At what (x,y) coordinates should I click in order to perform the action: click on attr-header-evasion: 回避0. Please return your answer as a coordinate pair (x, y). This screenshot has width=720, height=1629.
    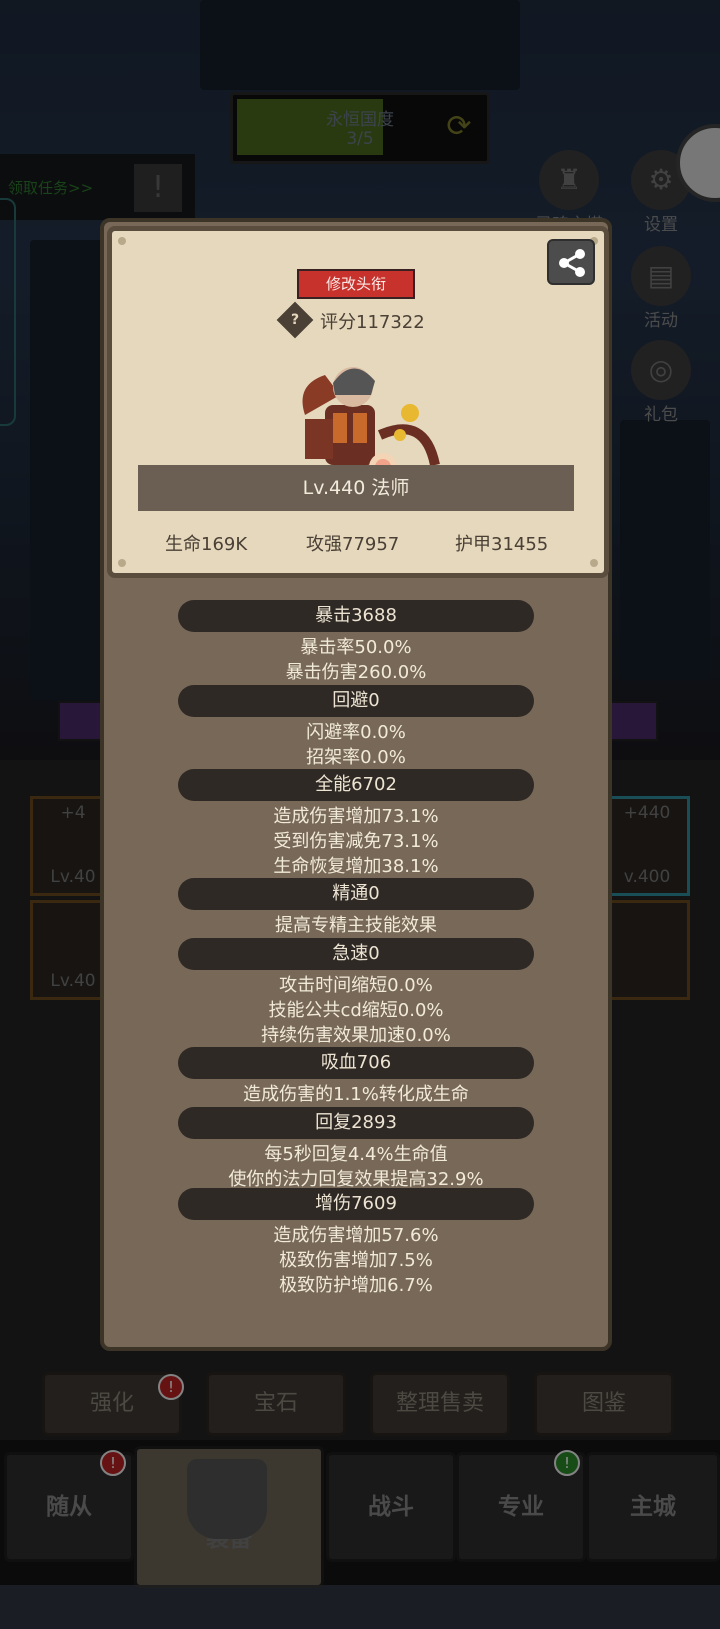
    Looking at the image, I should click on (356, 701).